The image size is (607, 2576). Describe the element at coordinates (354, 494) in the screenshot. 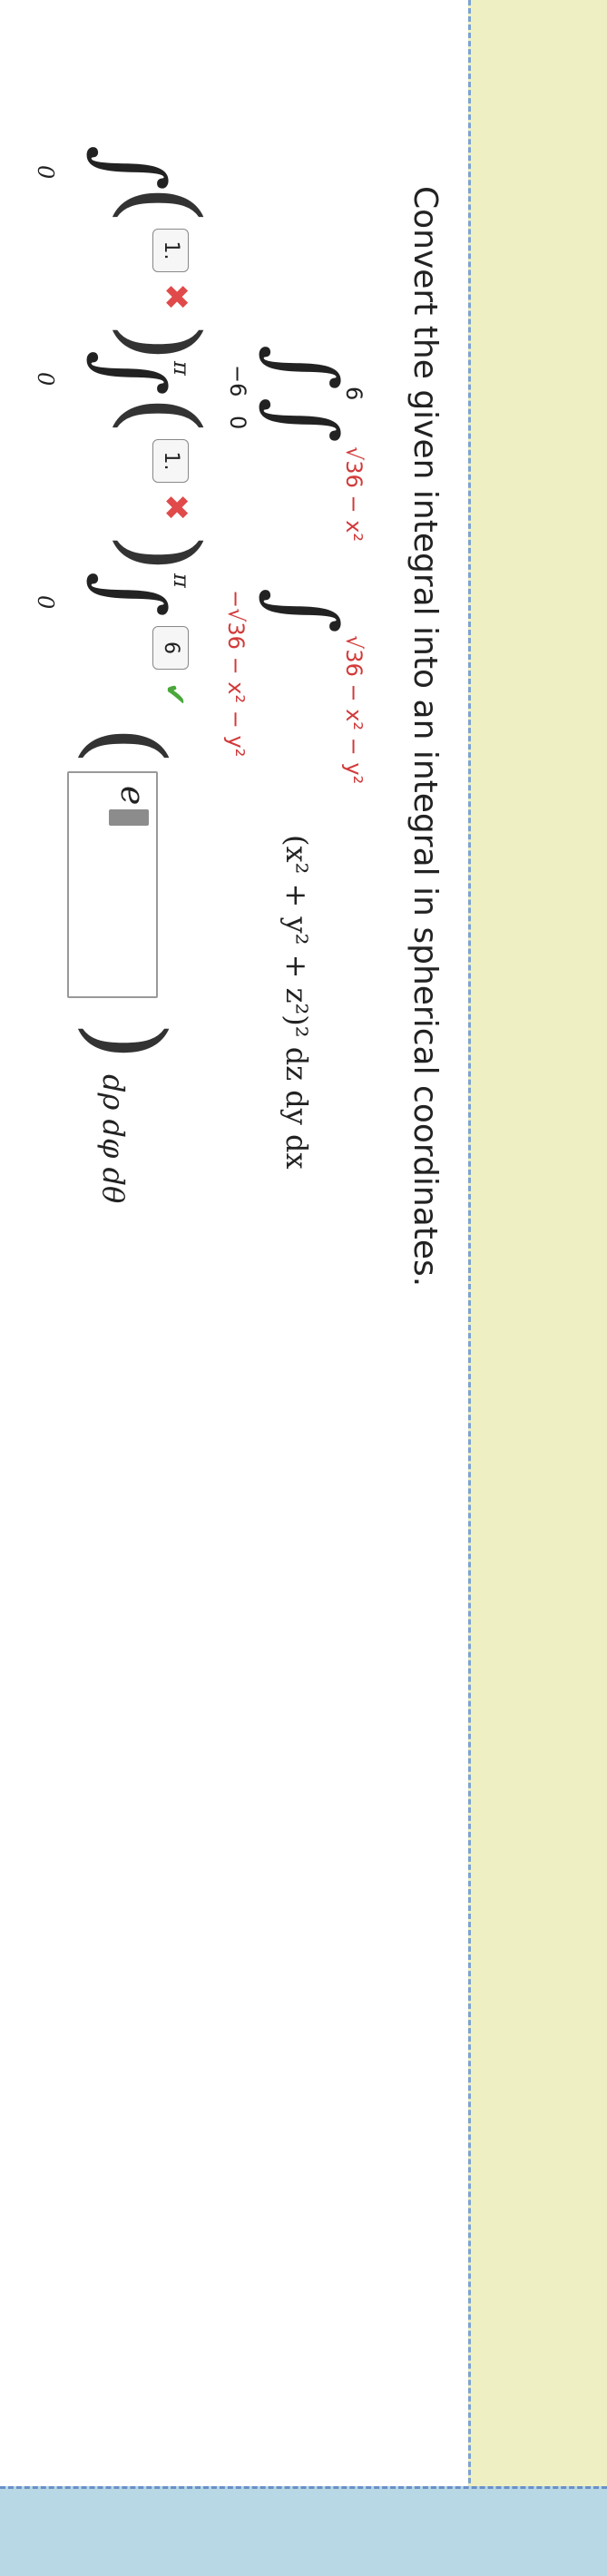

I see `middle-upper-limit: √36 − x²` at that location.